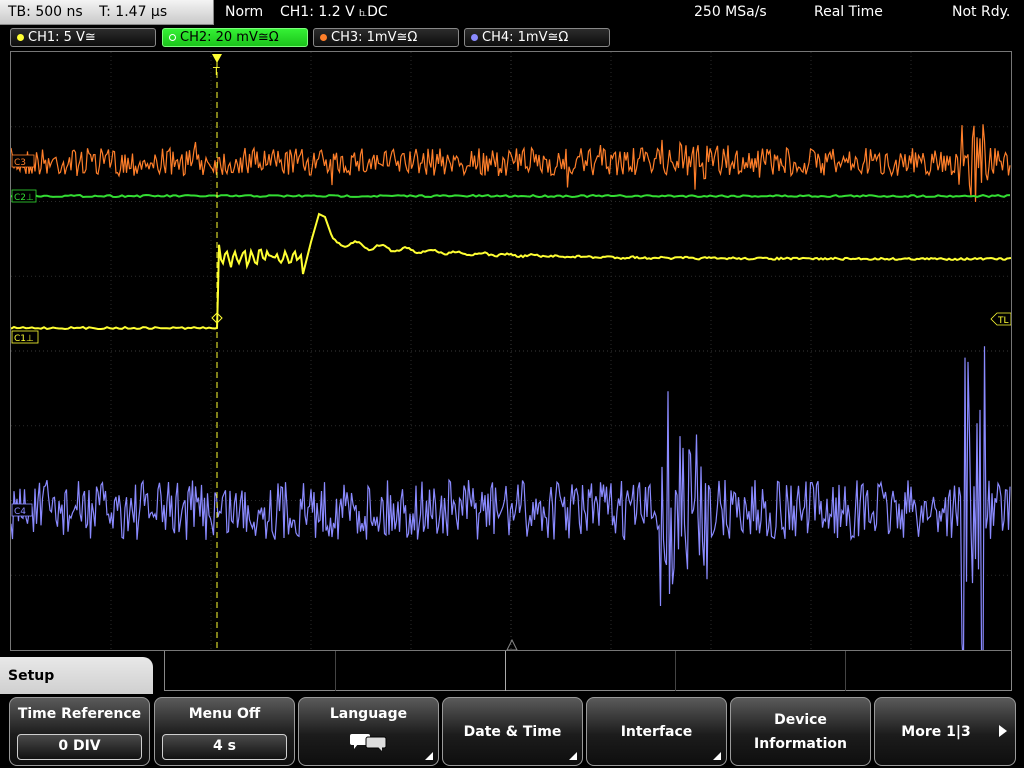  What do you see at coordinates (511, 163) in the screenshot?
I see `trace-ch3` at bounding box center [511, 163].